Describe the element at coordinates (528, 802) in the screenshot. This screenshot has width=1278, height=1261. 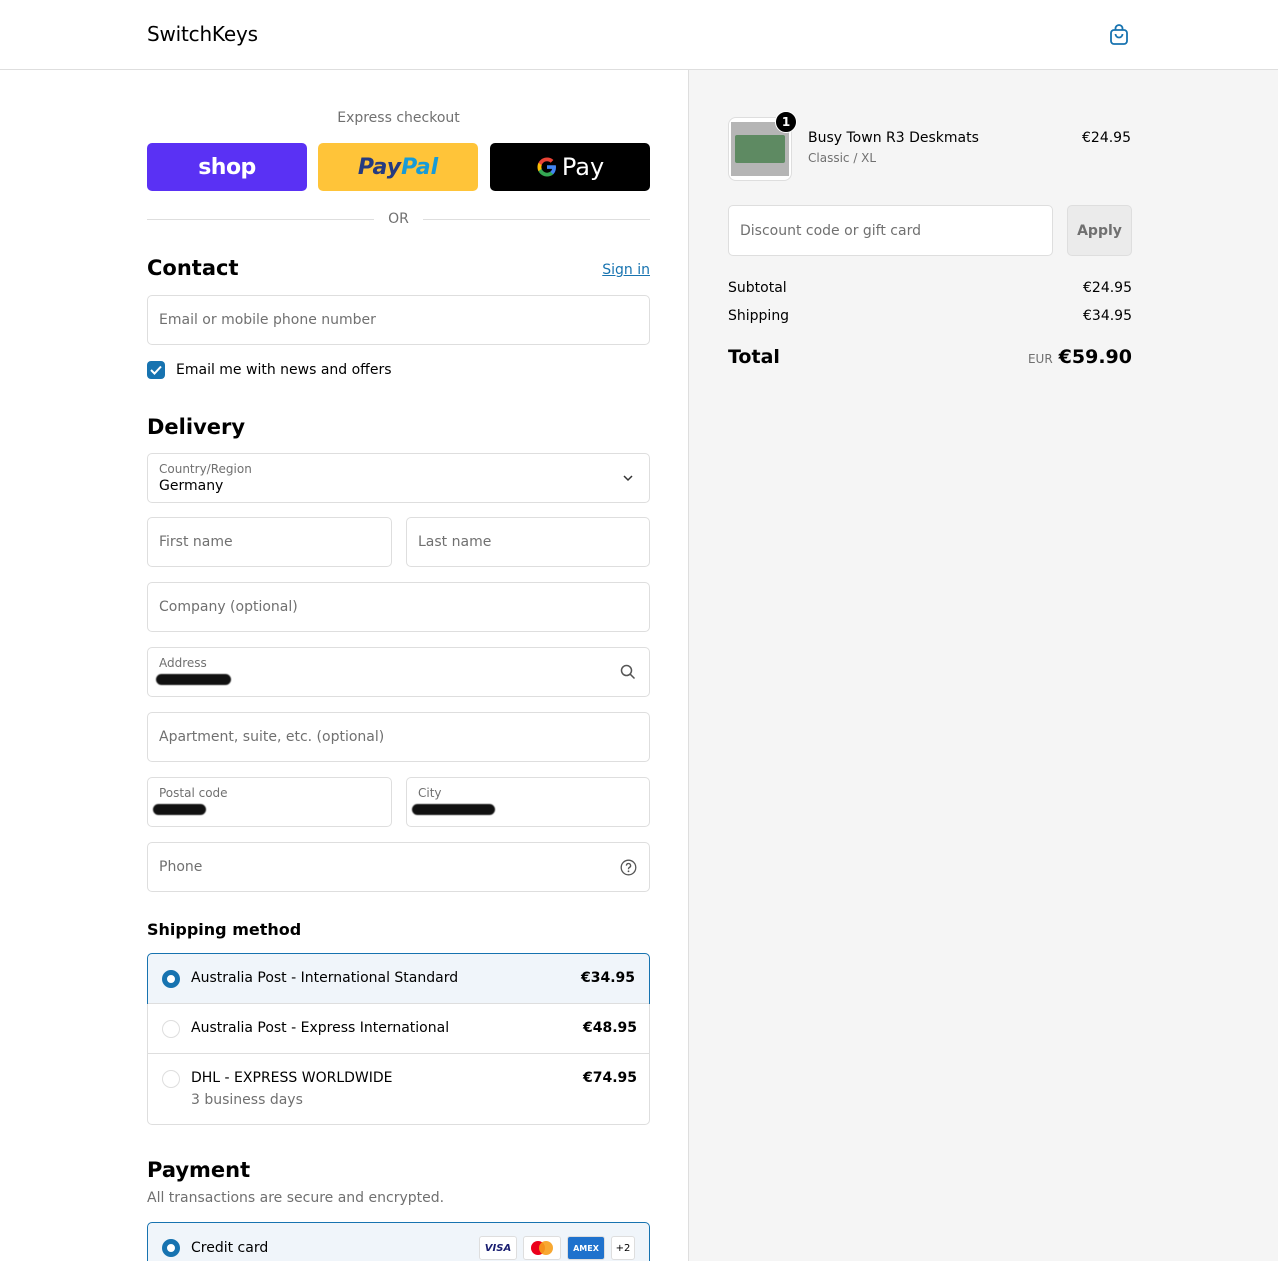
I see `city-field: City` at that location.